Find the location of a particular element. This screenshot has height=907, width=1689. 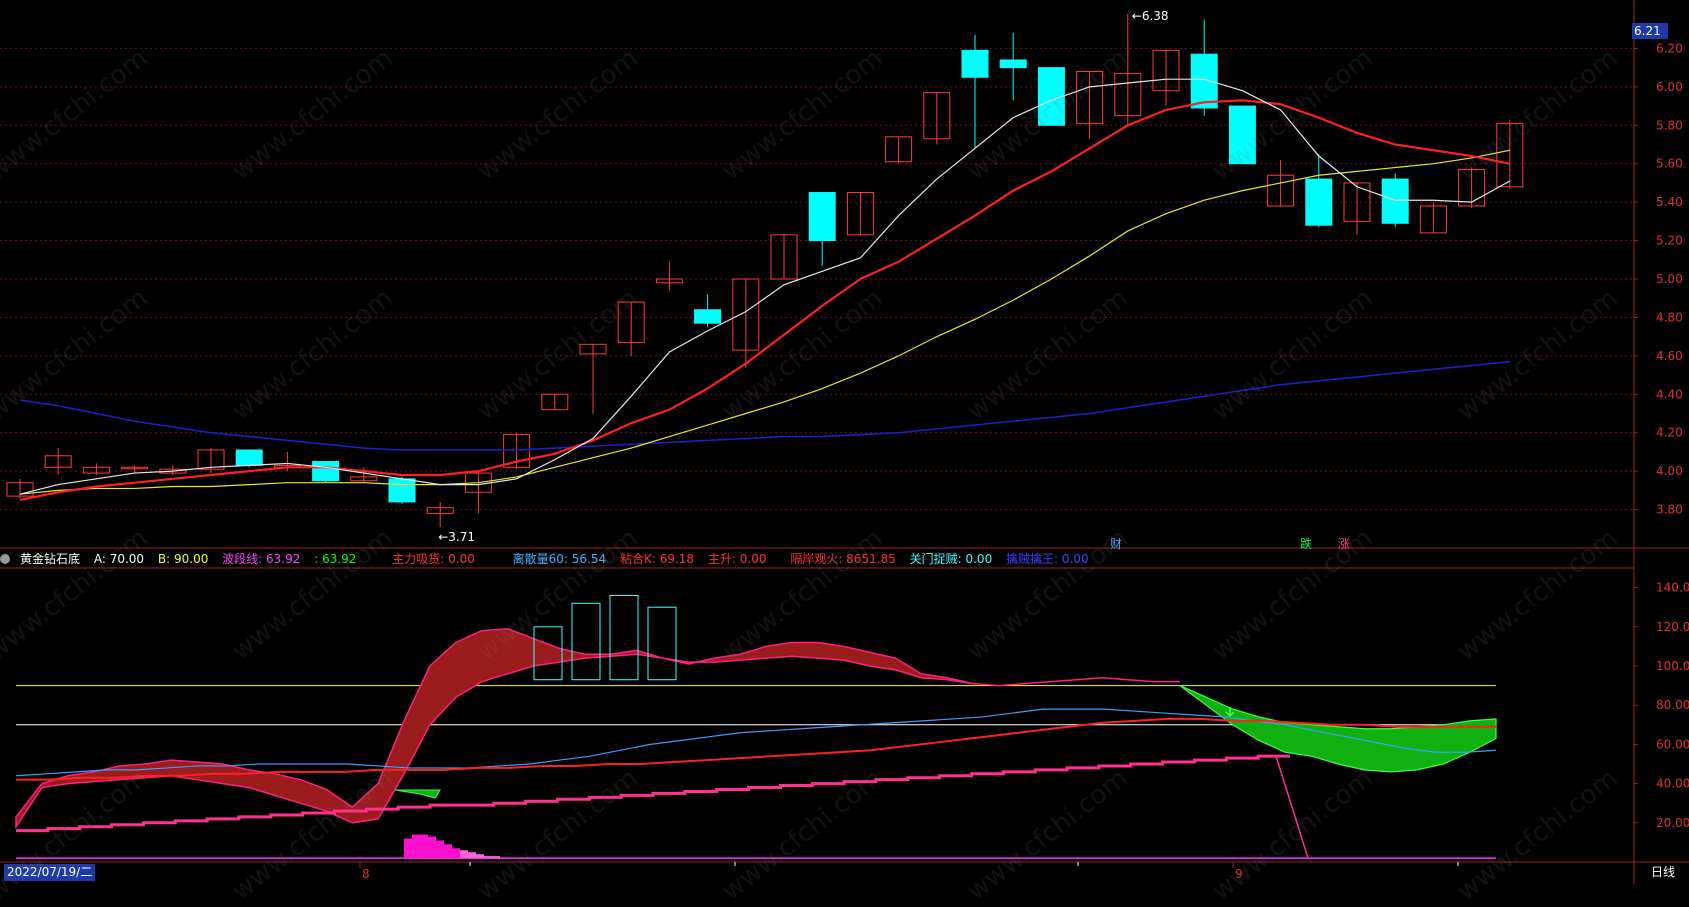

indicator-name: 黄金钻石底 is located at coordinates (50, 559).